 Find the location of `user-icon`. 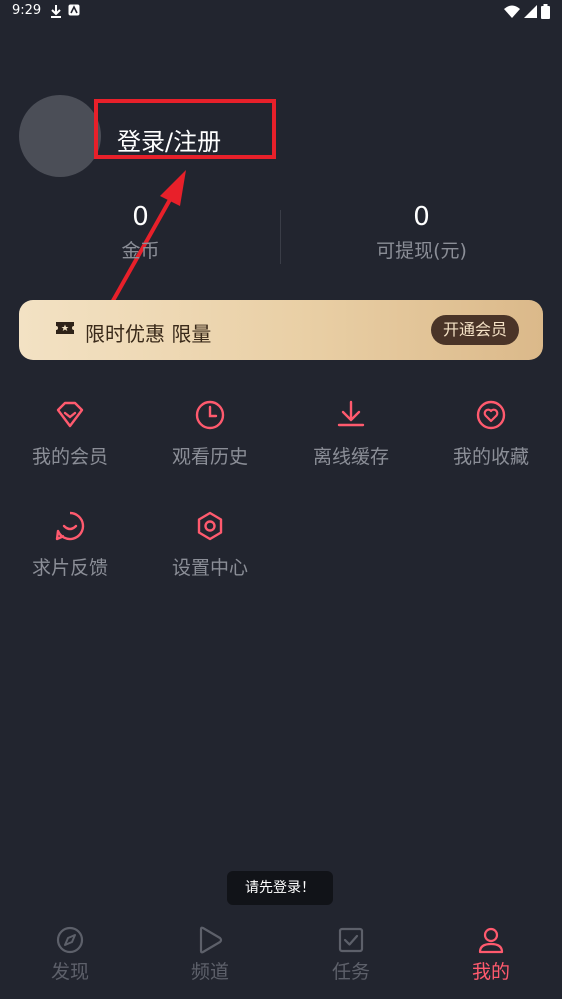

user-icon is located at coordinates (491, 940).